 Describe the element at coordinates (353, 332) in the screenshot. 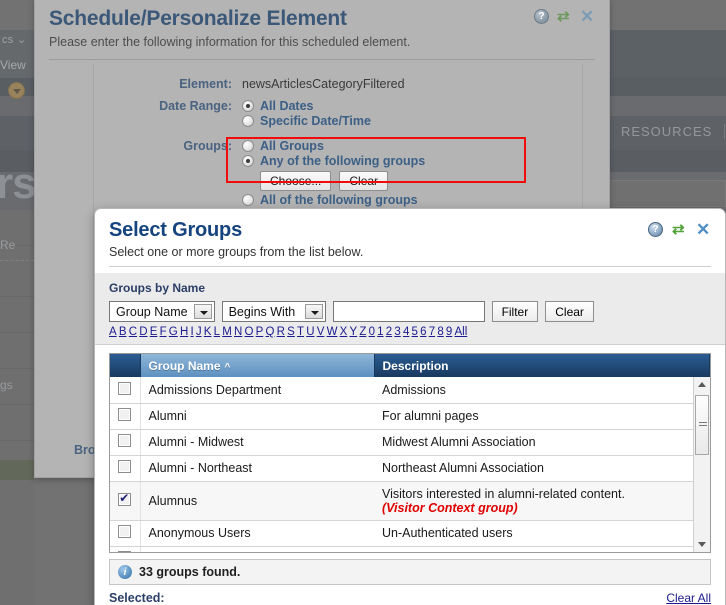

I see `alpha-link-y: Y` at that location.